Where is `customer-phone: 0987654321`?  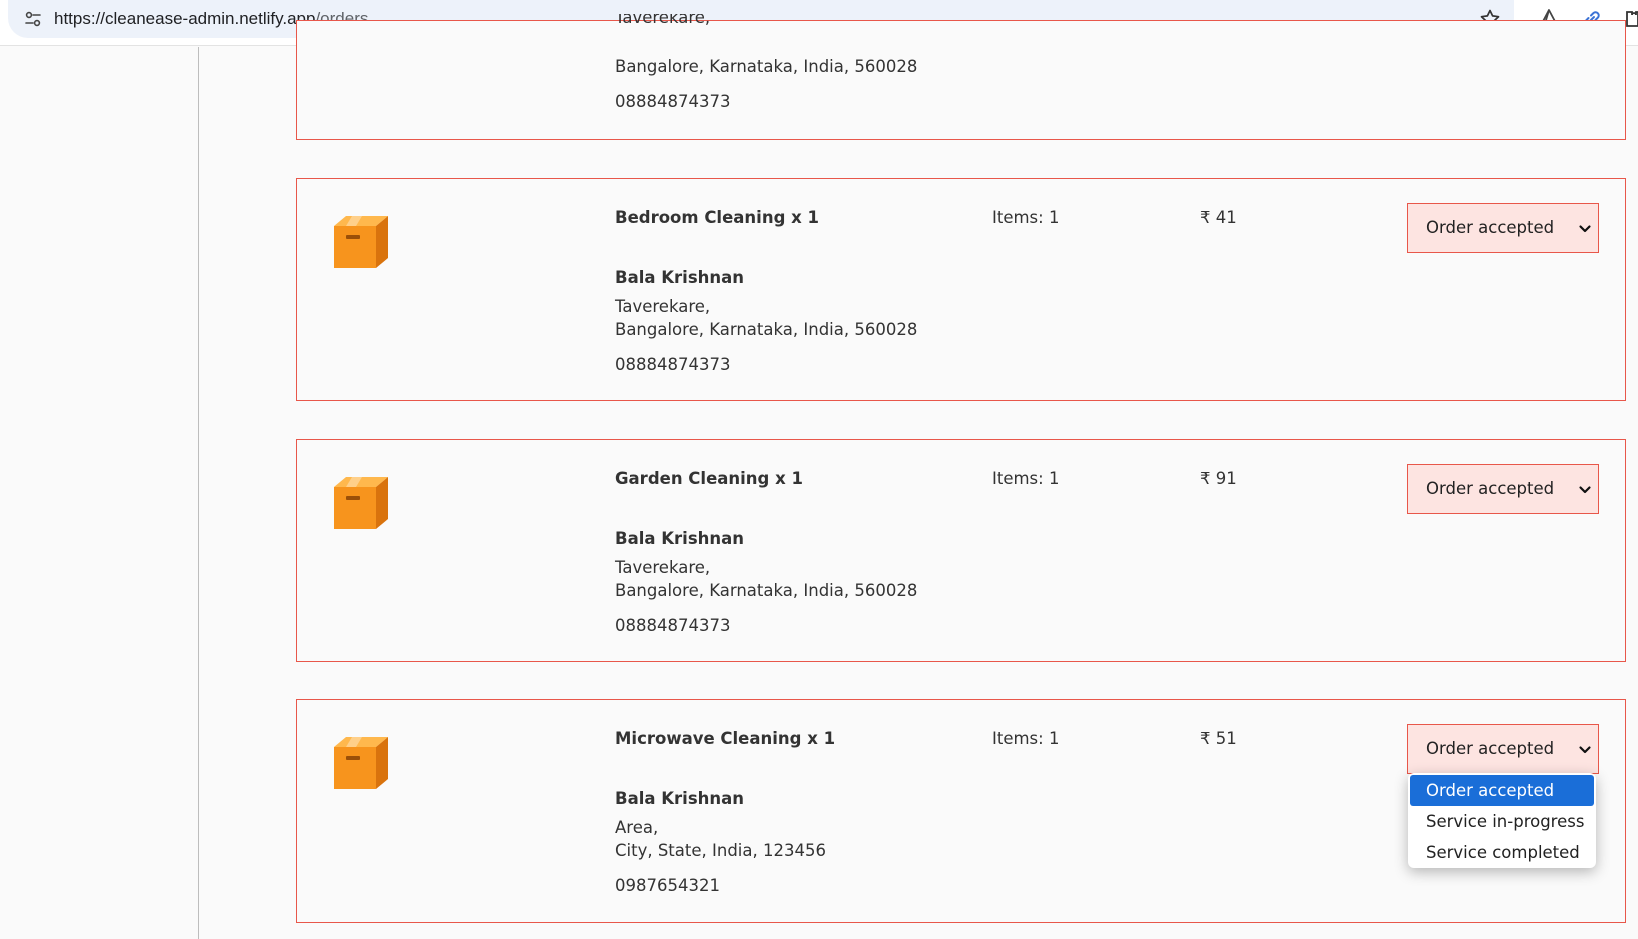 customer-phone: 0987654321 is located at coordinates (667, 885).